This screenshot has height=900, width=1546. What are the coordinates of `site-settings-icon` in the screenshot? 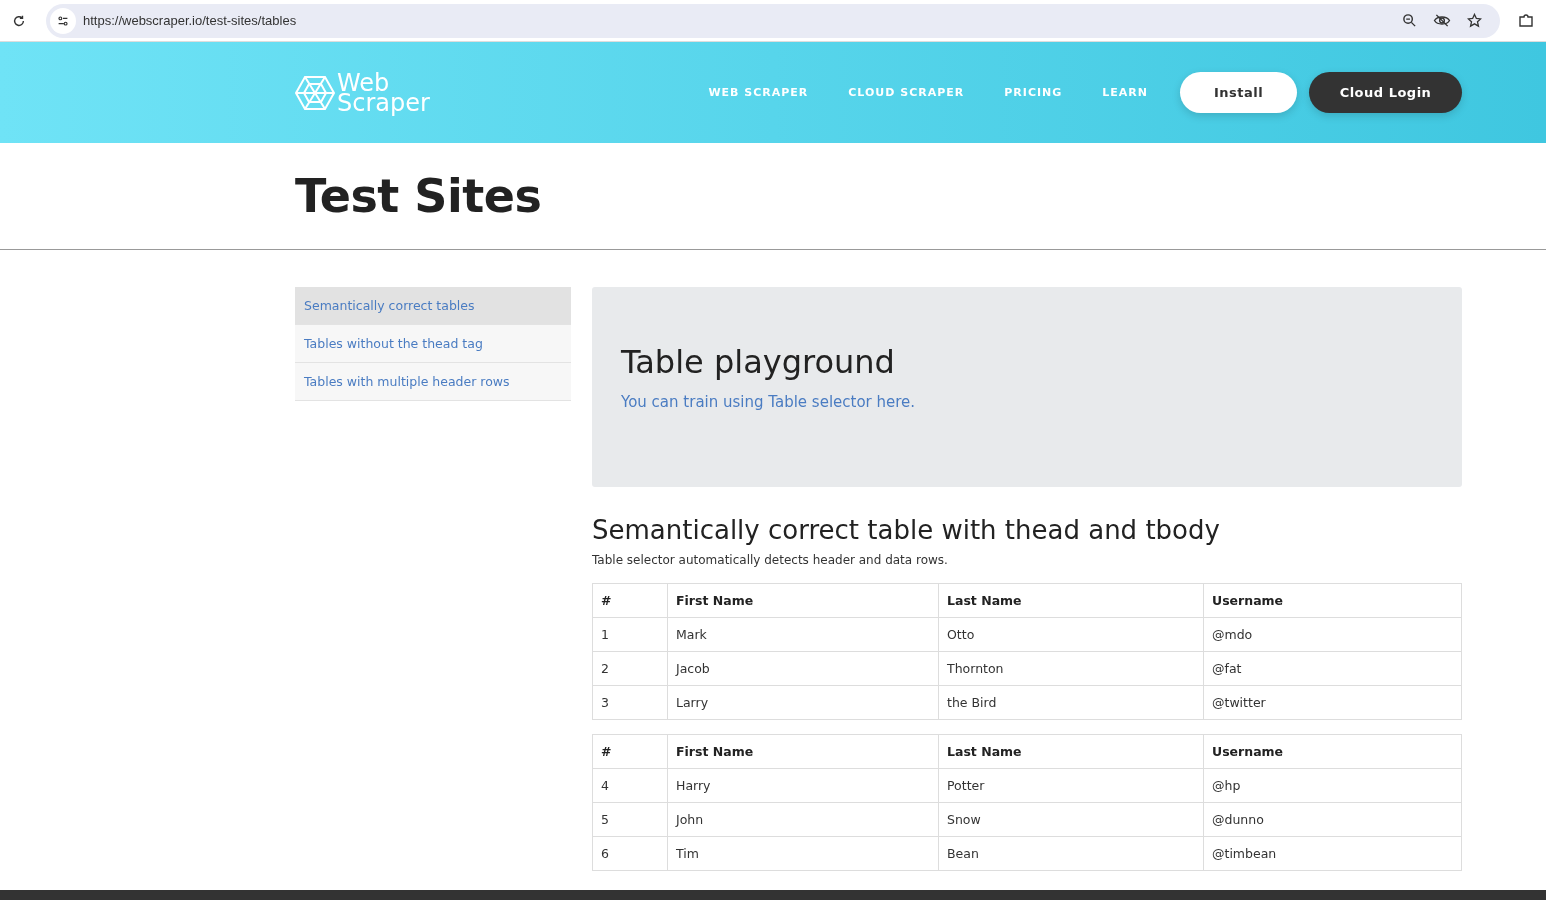 It's located at (63, 20).